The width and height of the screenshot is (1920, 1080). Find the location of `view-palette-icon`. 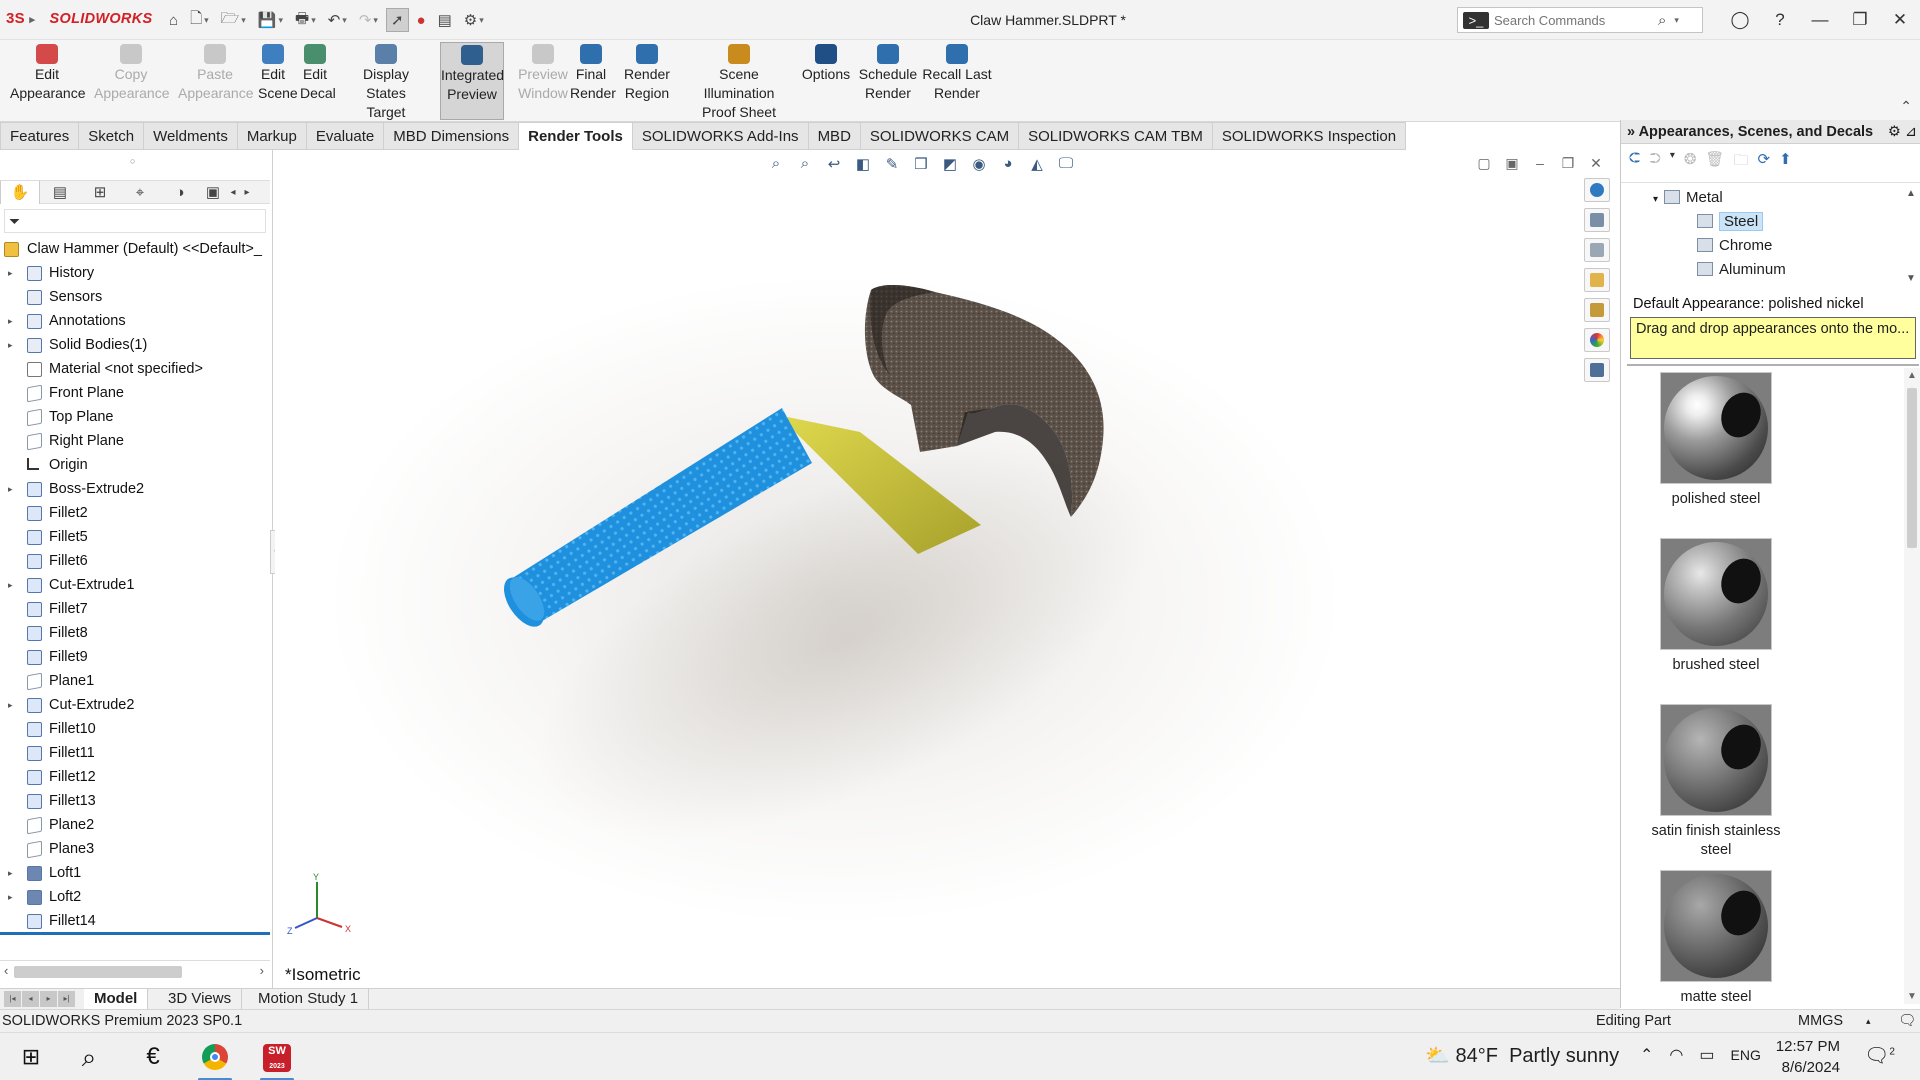

view-palette-icon is located at coordinates (1597, 310).